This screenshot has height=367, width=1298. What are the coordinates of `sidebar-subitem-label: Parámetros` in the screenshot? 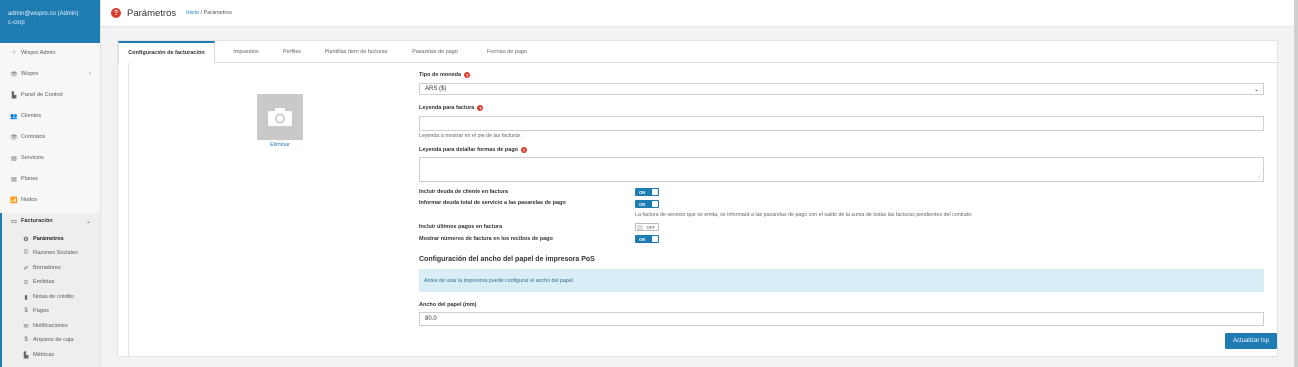 It's located at (48, 239).